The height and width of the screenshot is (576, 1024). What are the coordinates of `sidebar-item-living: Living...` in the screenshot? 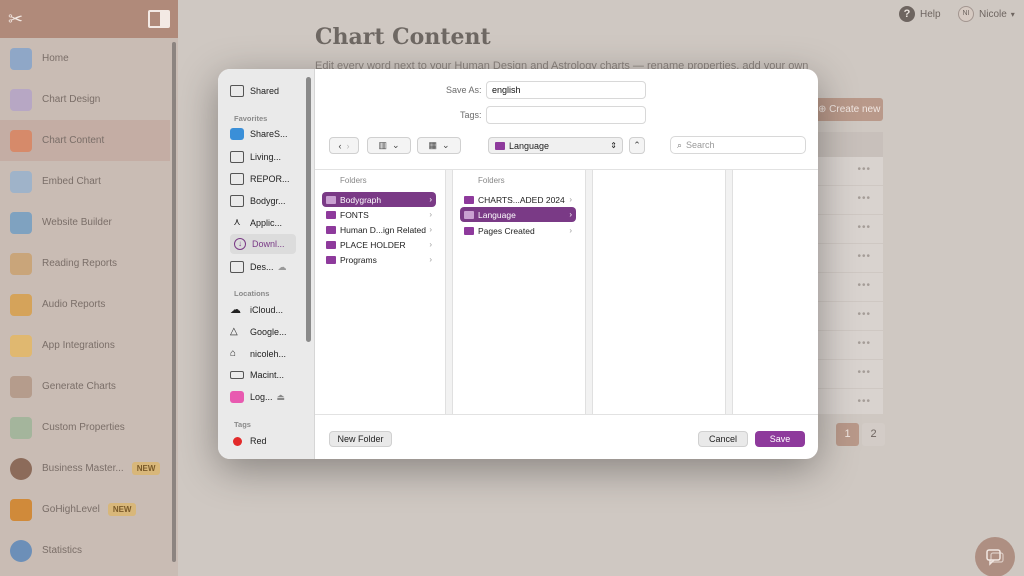 It's located at (266, 157).